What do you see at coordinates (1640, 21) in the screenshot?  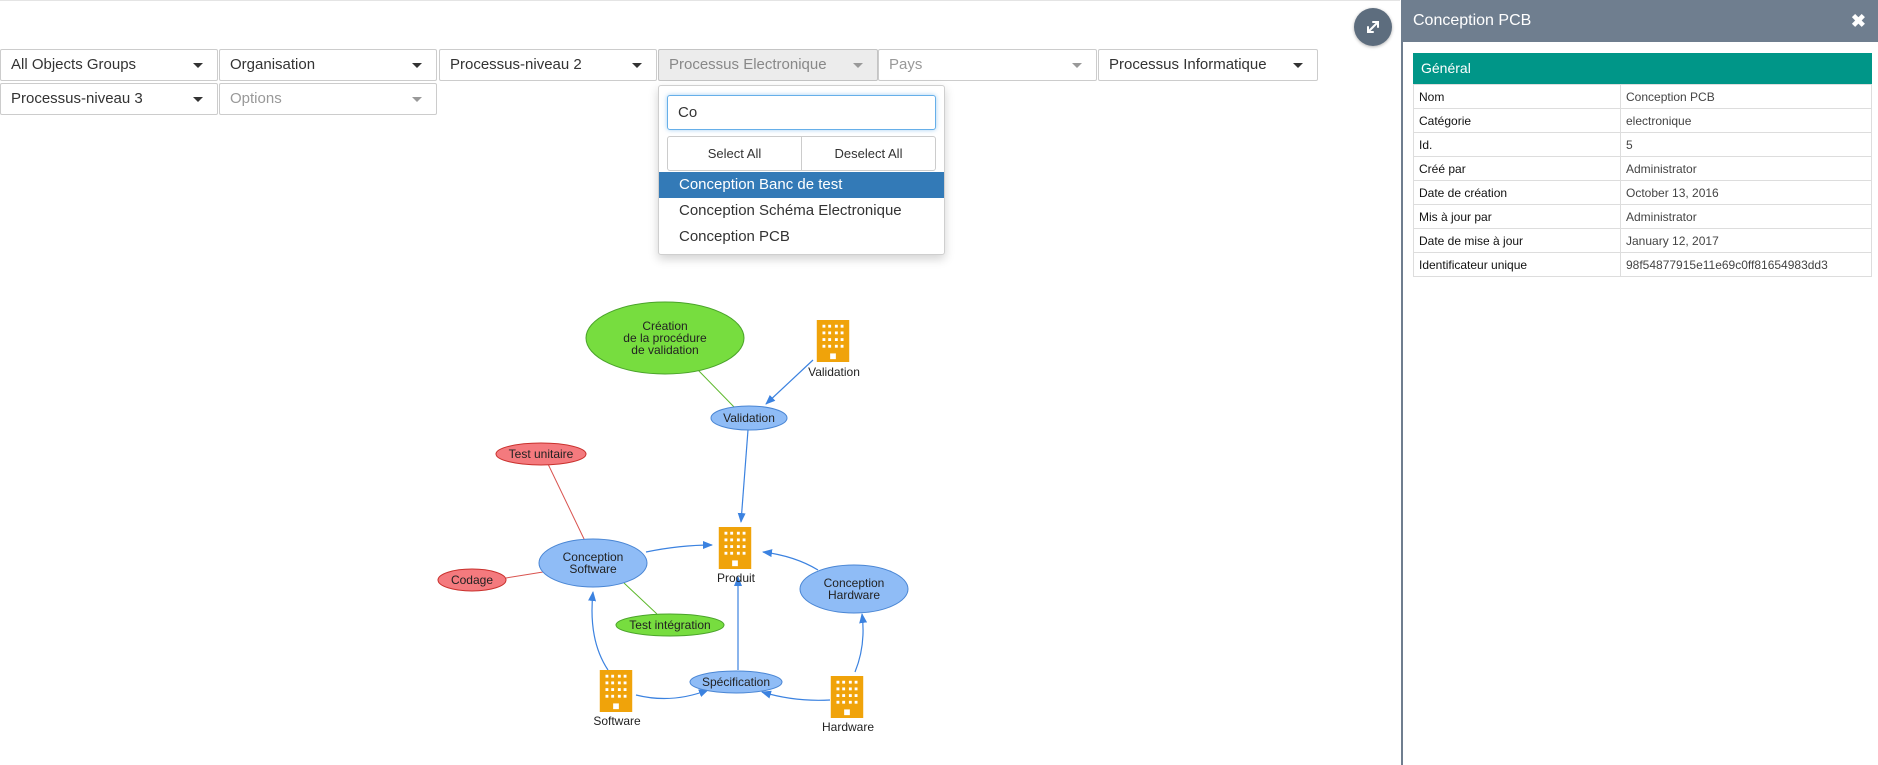 I see `panel-header: Conception PCB ✖` at bounding box center [1640, 21].